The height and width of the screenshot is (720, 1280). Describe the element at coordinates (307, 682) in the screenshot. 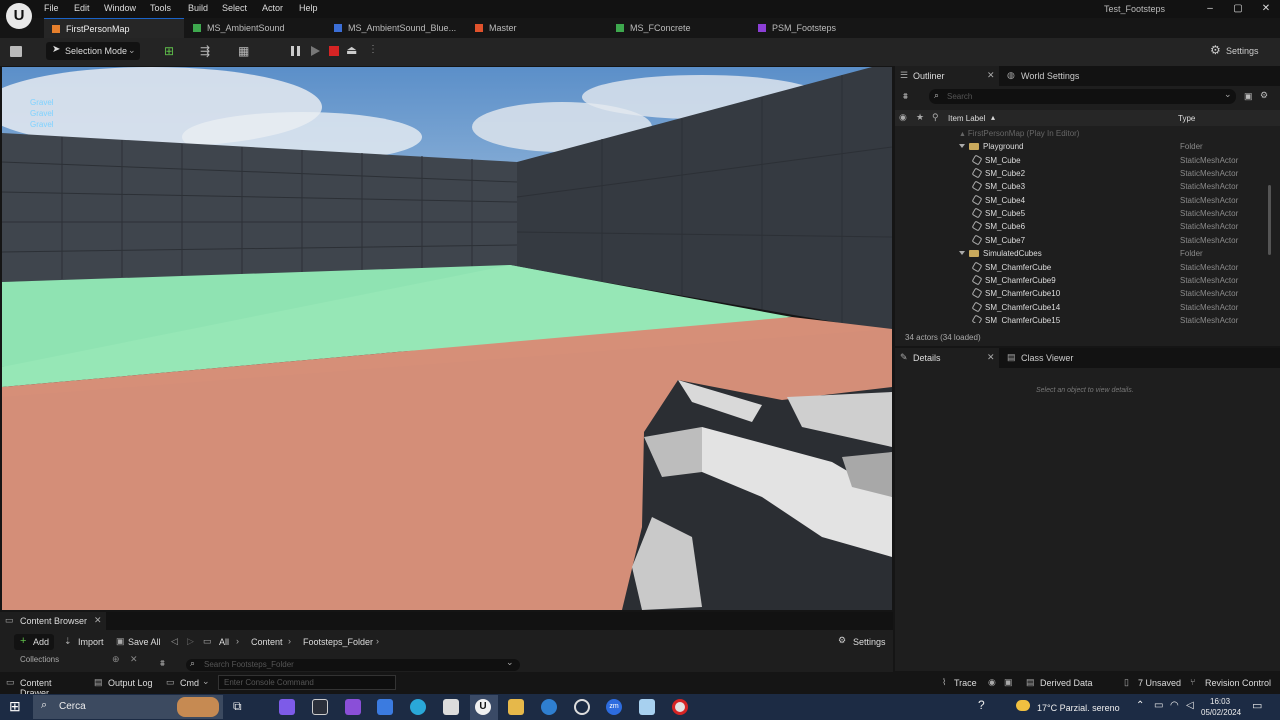

I see `console-command-input: Enter Console Command` at that location.